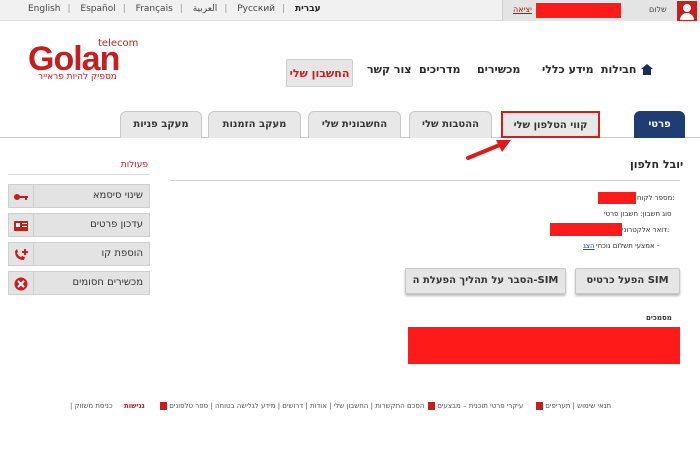  I want to click on account-type: סוג חשבון: חשבון פרטי, so click(638, 214).